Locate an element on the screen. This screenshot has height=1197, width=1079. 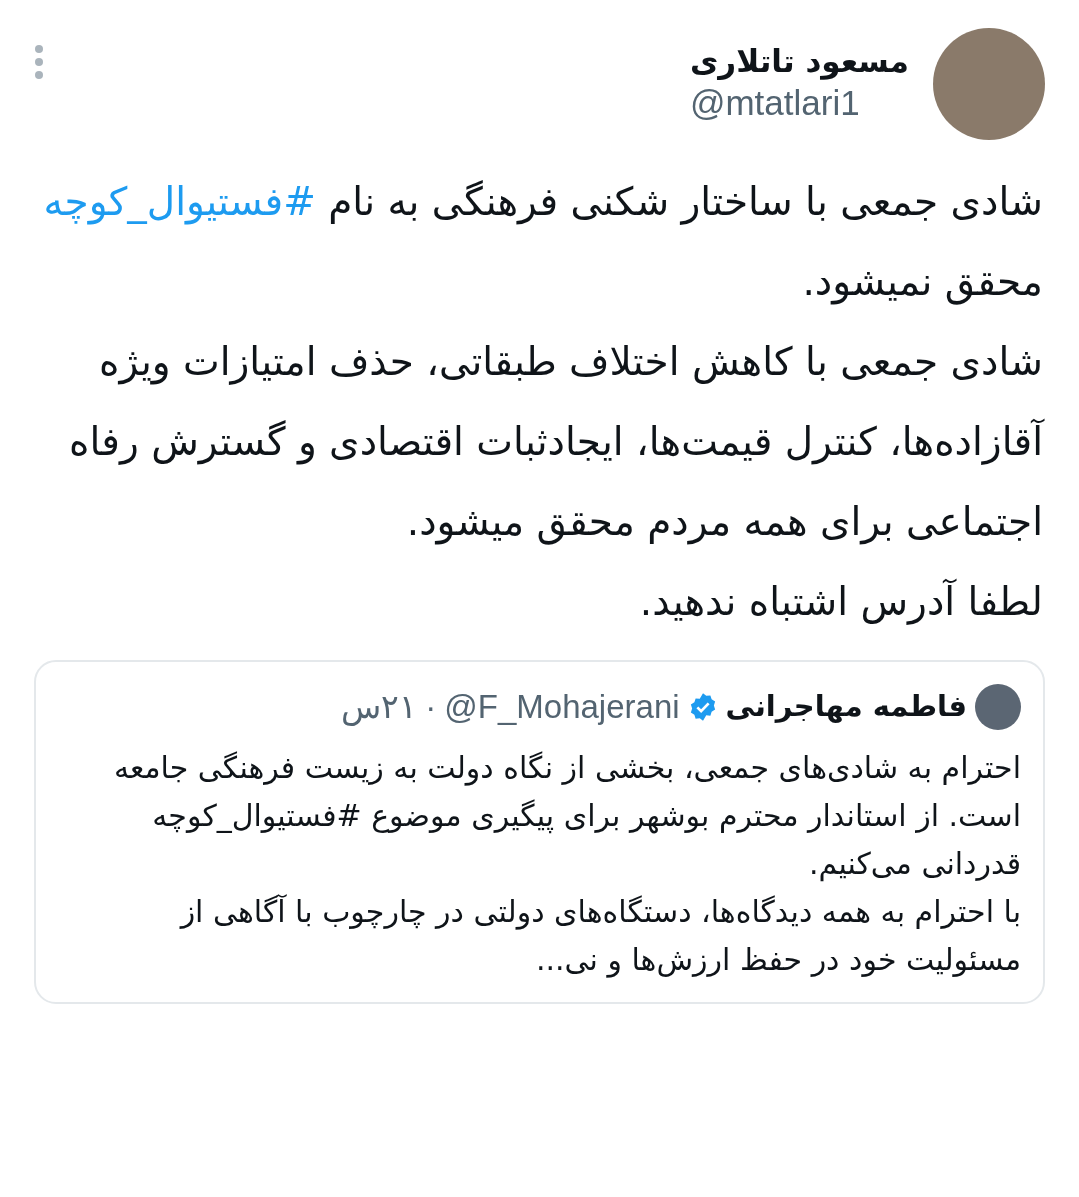
author-name: مسعود تاتلاری is located at coordinates (799, 61).